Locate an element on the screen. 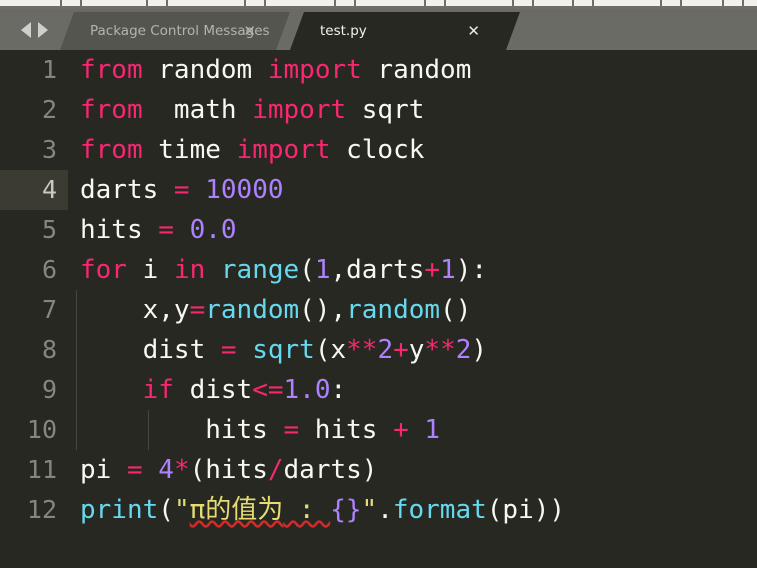 This screenshot has height=568, width=757. token-keyword: if is located at coordinates (158, 390).